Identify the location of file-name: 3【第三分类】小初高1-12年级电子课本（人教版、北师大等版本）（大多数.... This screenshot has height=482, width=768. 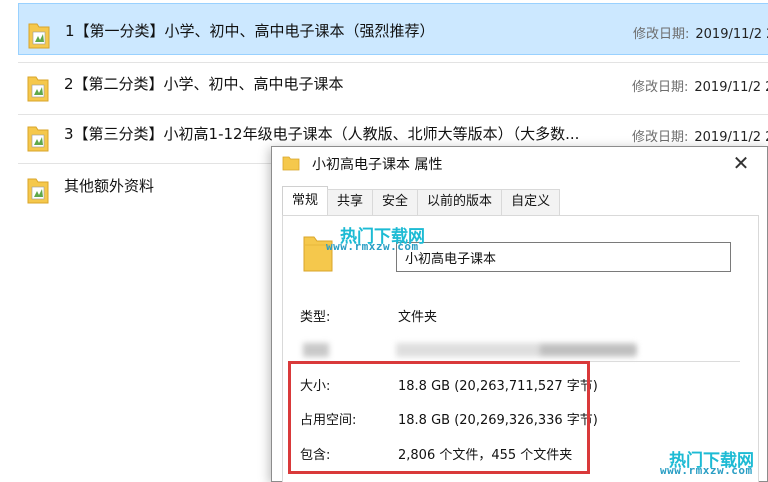
(321, 133).